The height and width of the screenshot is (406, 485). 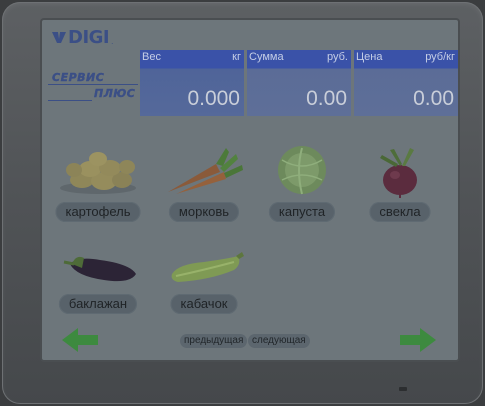 What do you see at coordinates (400, 212) in the screenshot?
I see `product-label: свекла` at bounding box center [400, 212].